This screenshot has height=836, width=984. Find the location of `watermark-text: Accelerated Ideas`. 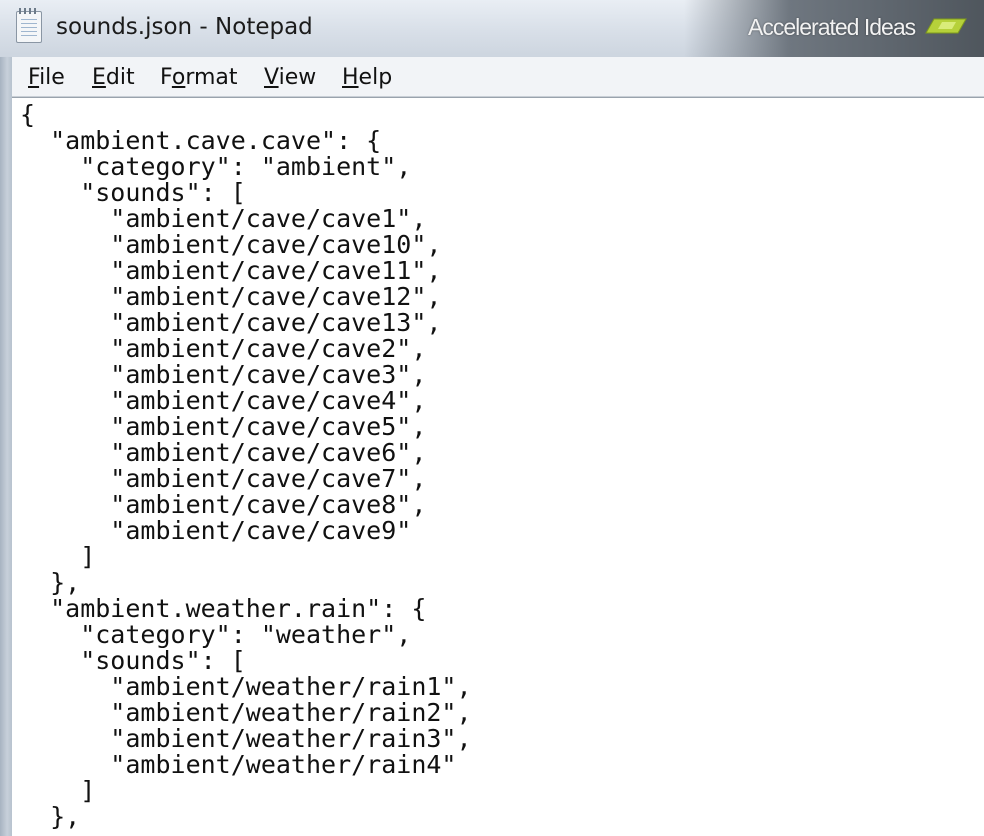

watermark-text: Accelerated Ideas is located at coordinates (832, 27).